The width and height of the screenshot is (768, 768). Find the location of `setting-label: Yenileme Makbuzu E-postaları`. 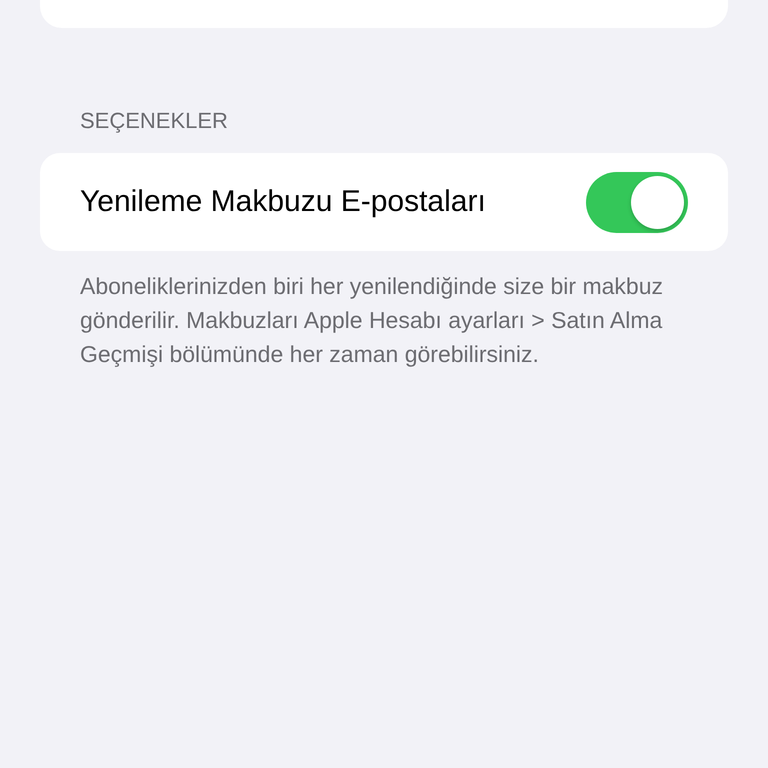

setting-label: Yenileme Makbuzu E-postaları is located at coordinates (283, 202).